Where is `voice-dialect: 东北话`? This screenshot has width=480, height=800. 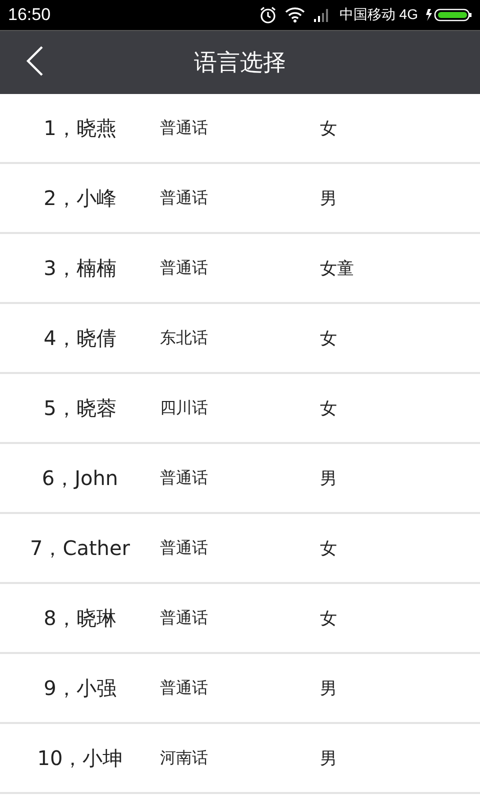
voice-dialect: 东北话 is located at coordinates (184, 338).